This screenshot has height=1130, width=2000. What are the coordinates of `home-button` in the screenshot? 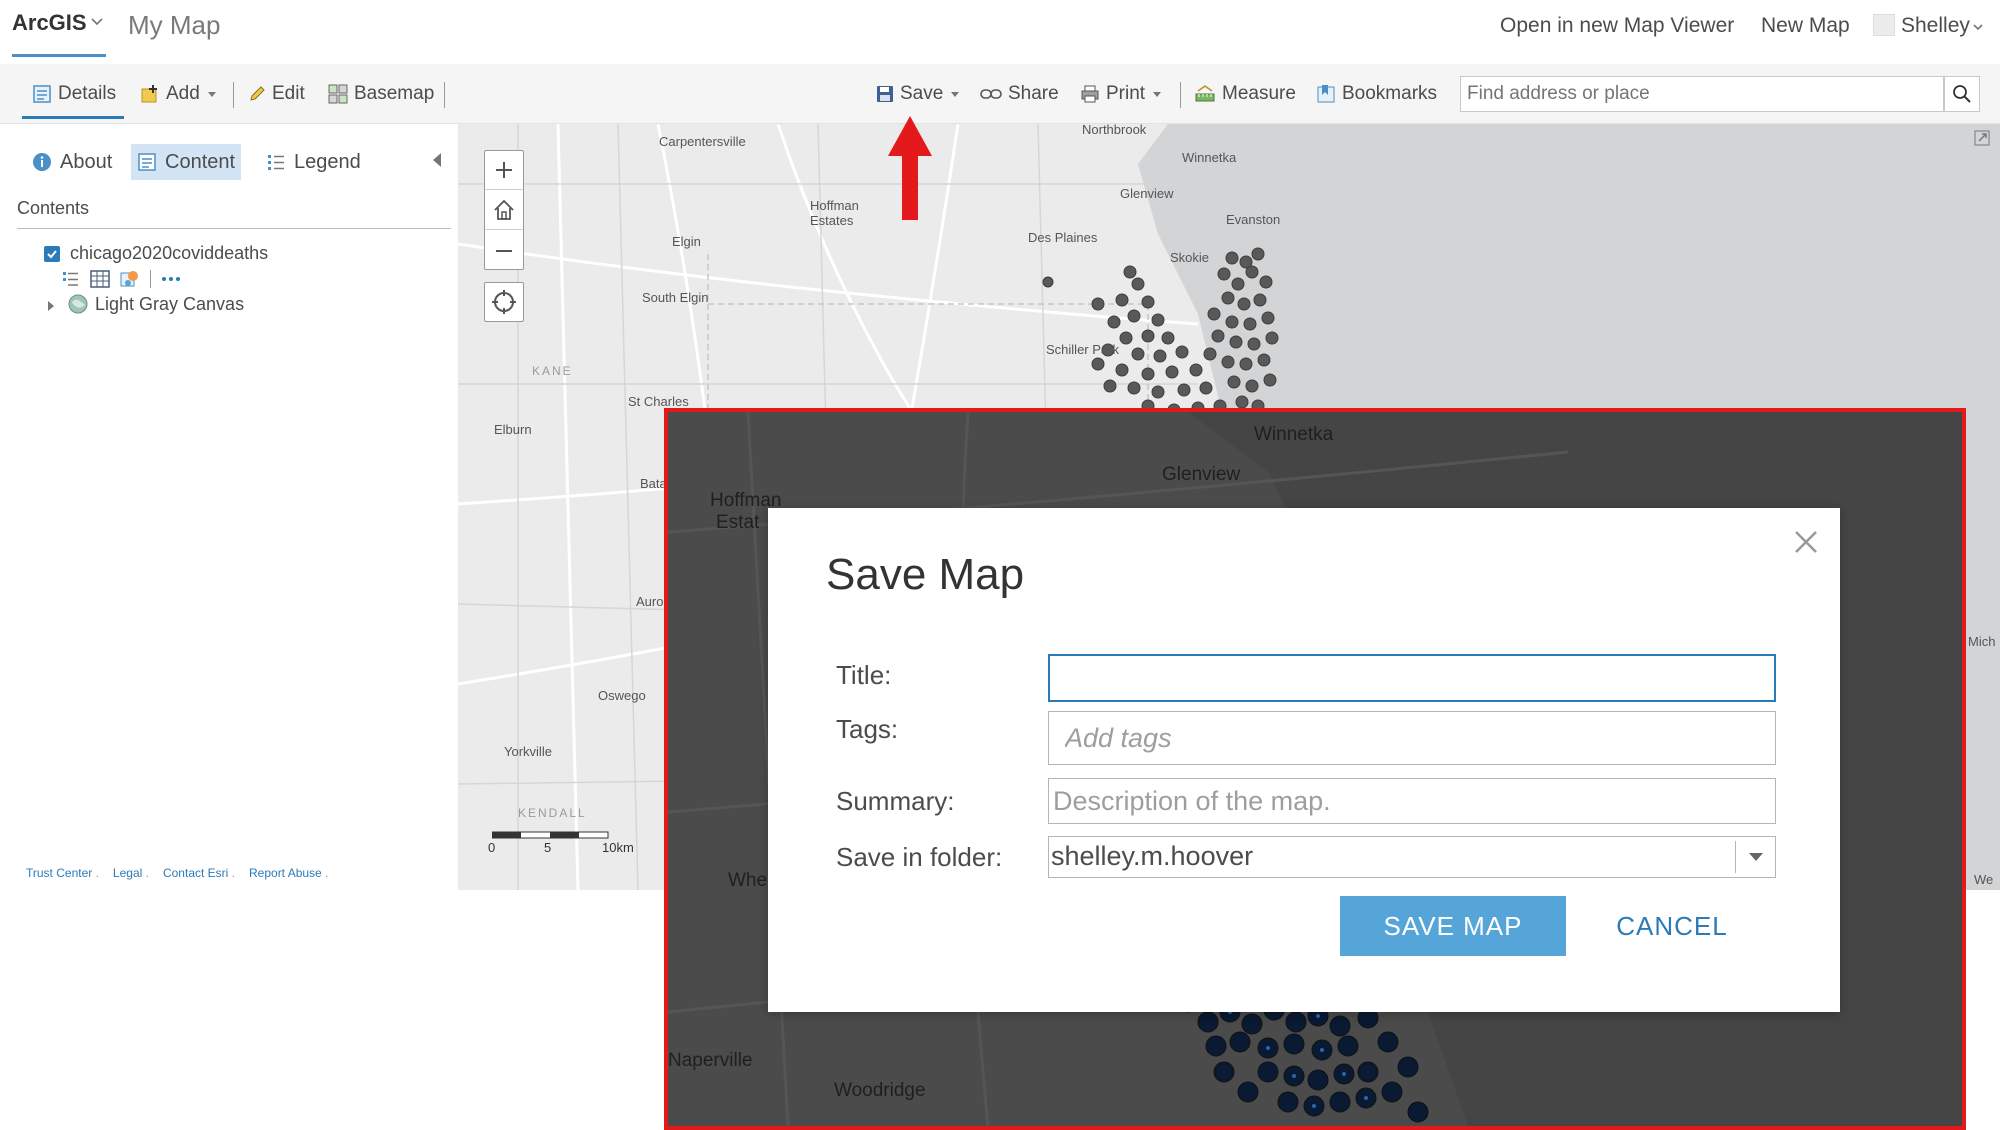 It's located at (504, 210).